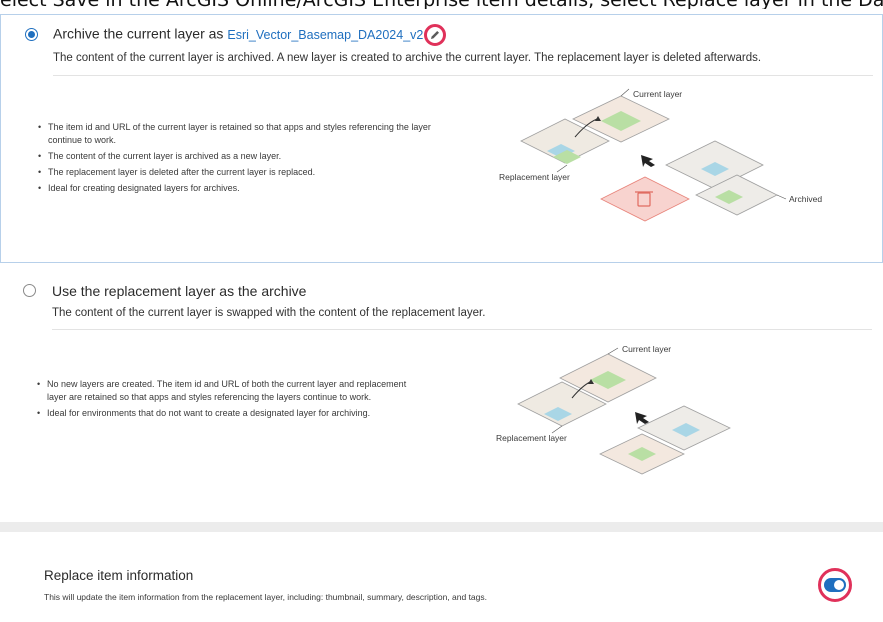 This screenshot has width=883, height=622. What do you see at coordinates (138, 33) in the screenshot?
I see `archive-title-prefix: Archive the current layer as` at bounding box center [138, 33].